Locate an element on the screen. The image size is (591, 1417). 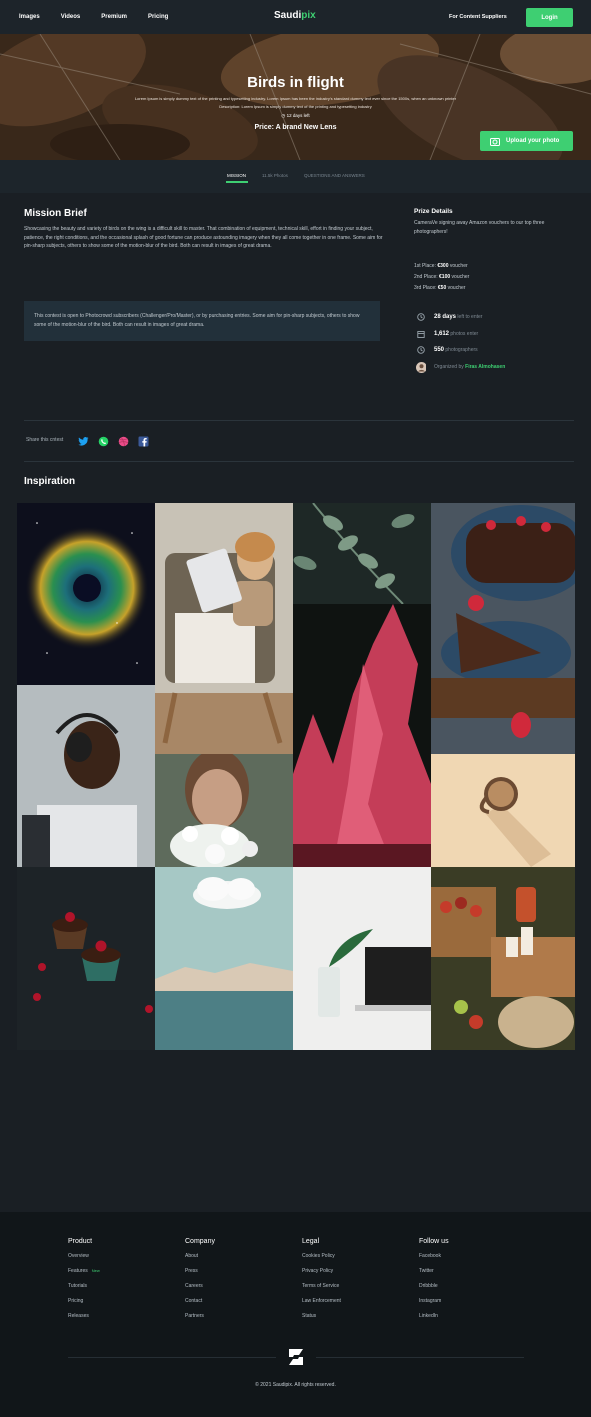
footer-link-contact: Contact is located at coordinates (200, 1305).